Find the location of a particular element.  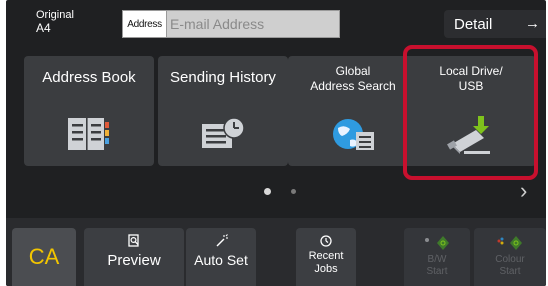

bw-start-icon is located at coordinates (437, 243).